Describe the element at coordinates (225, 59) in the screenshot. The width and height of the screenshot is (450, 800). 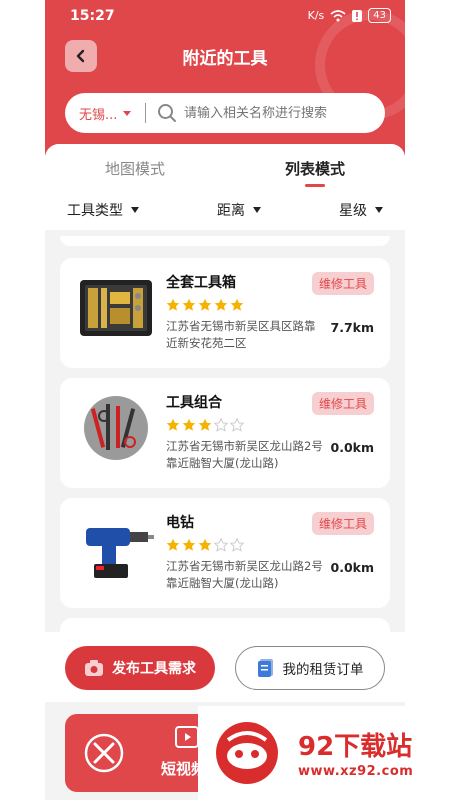
I see `page-title: 附近的工具` at that location.